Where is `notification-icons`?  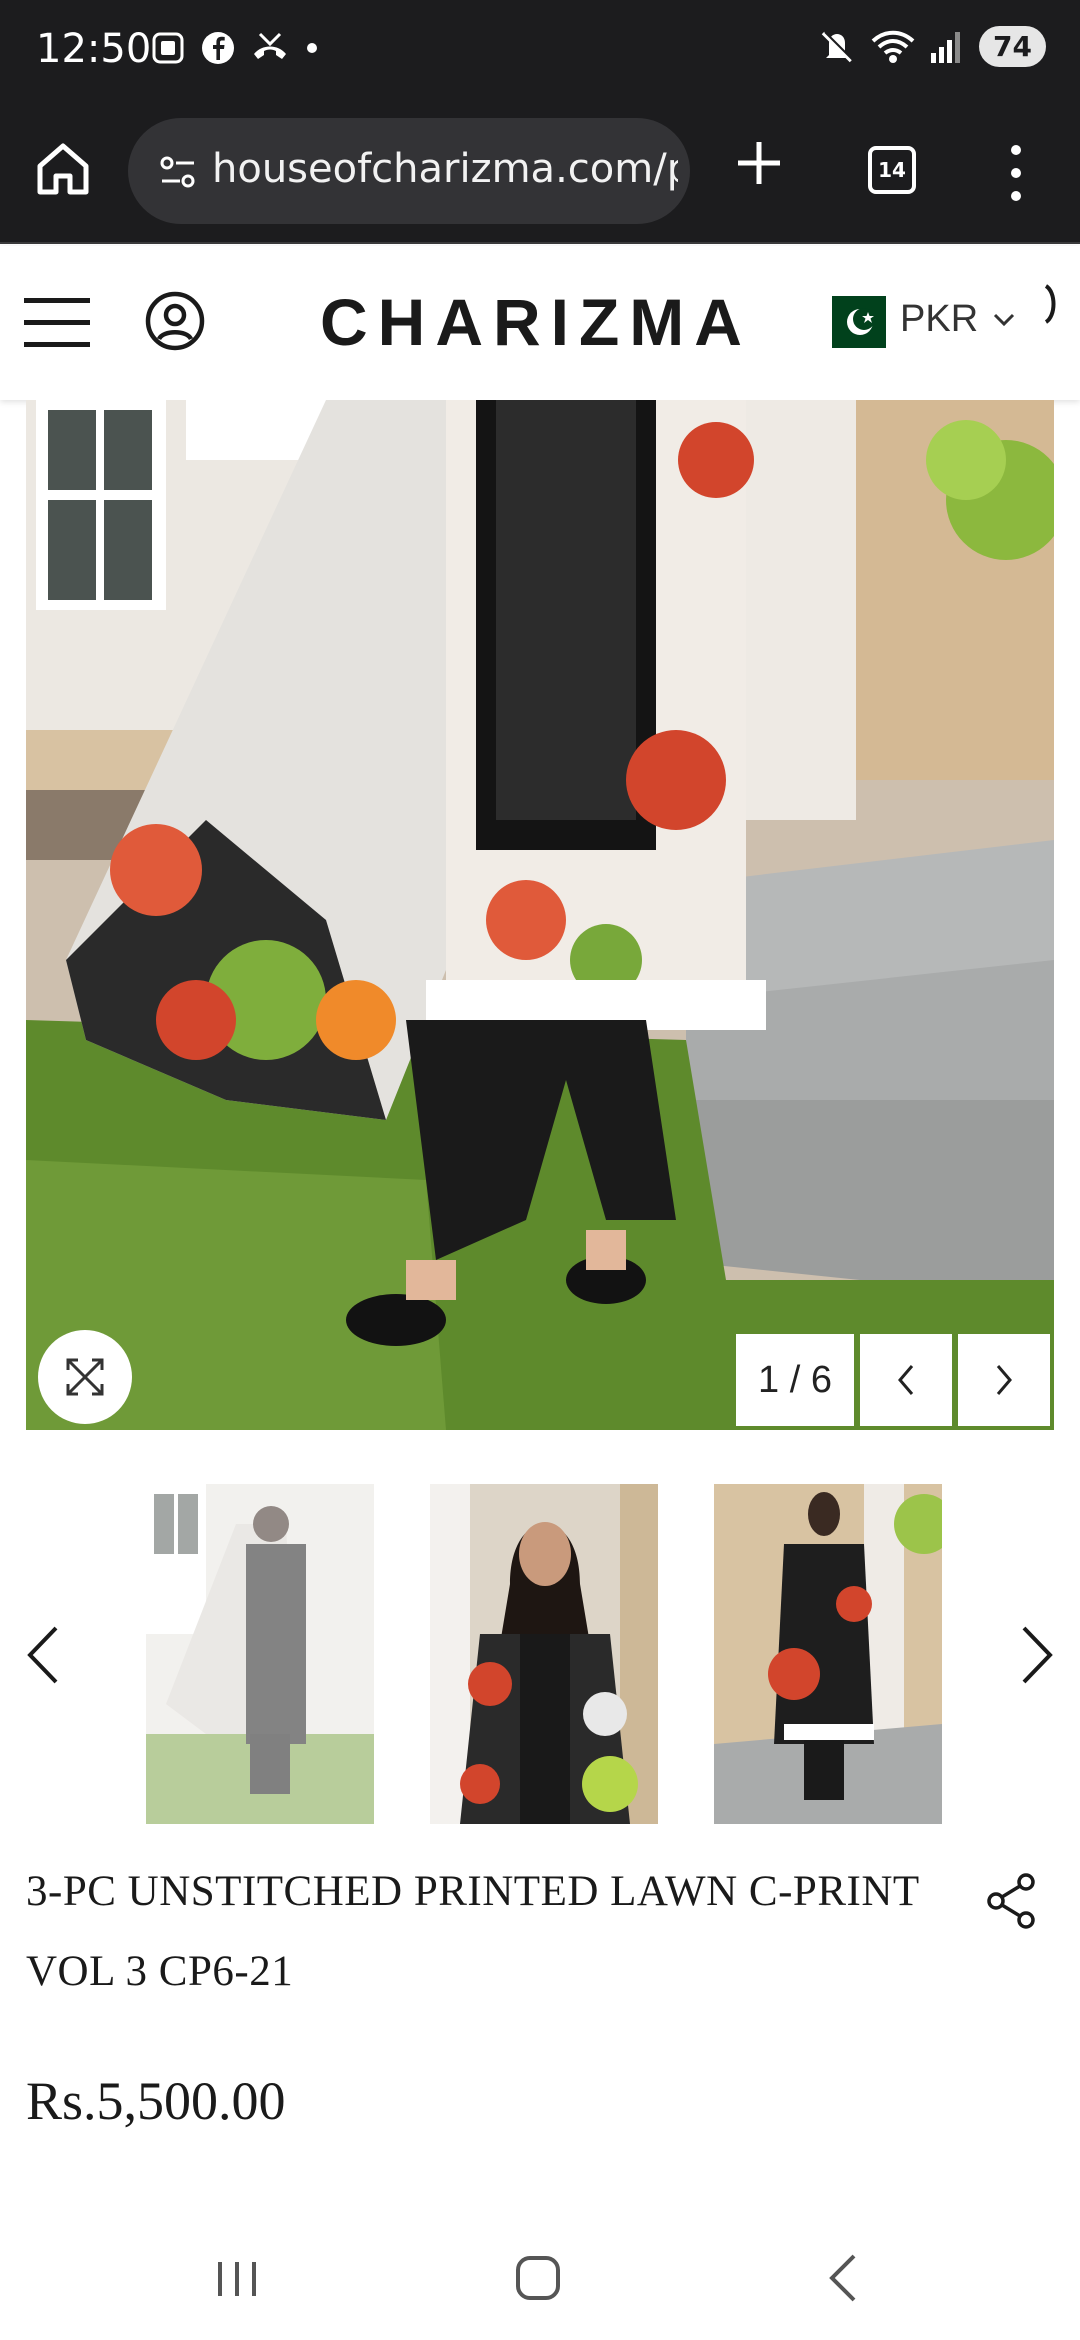 notification-icons is located at coordinates (235, 48).